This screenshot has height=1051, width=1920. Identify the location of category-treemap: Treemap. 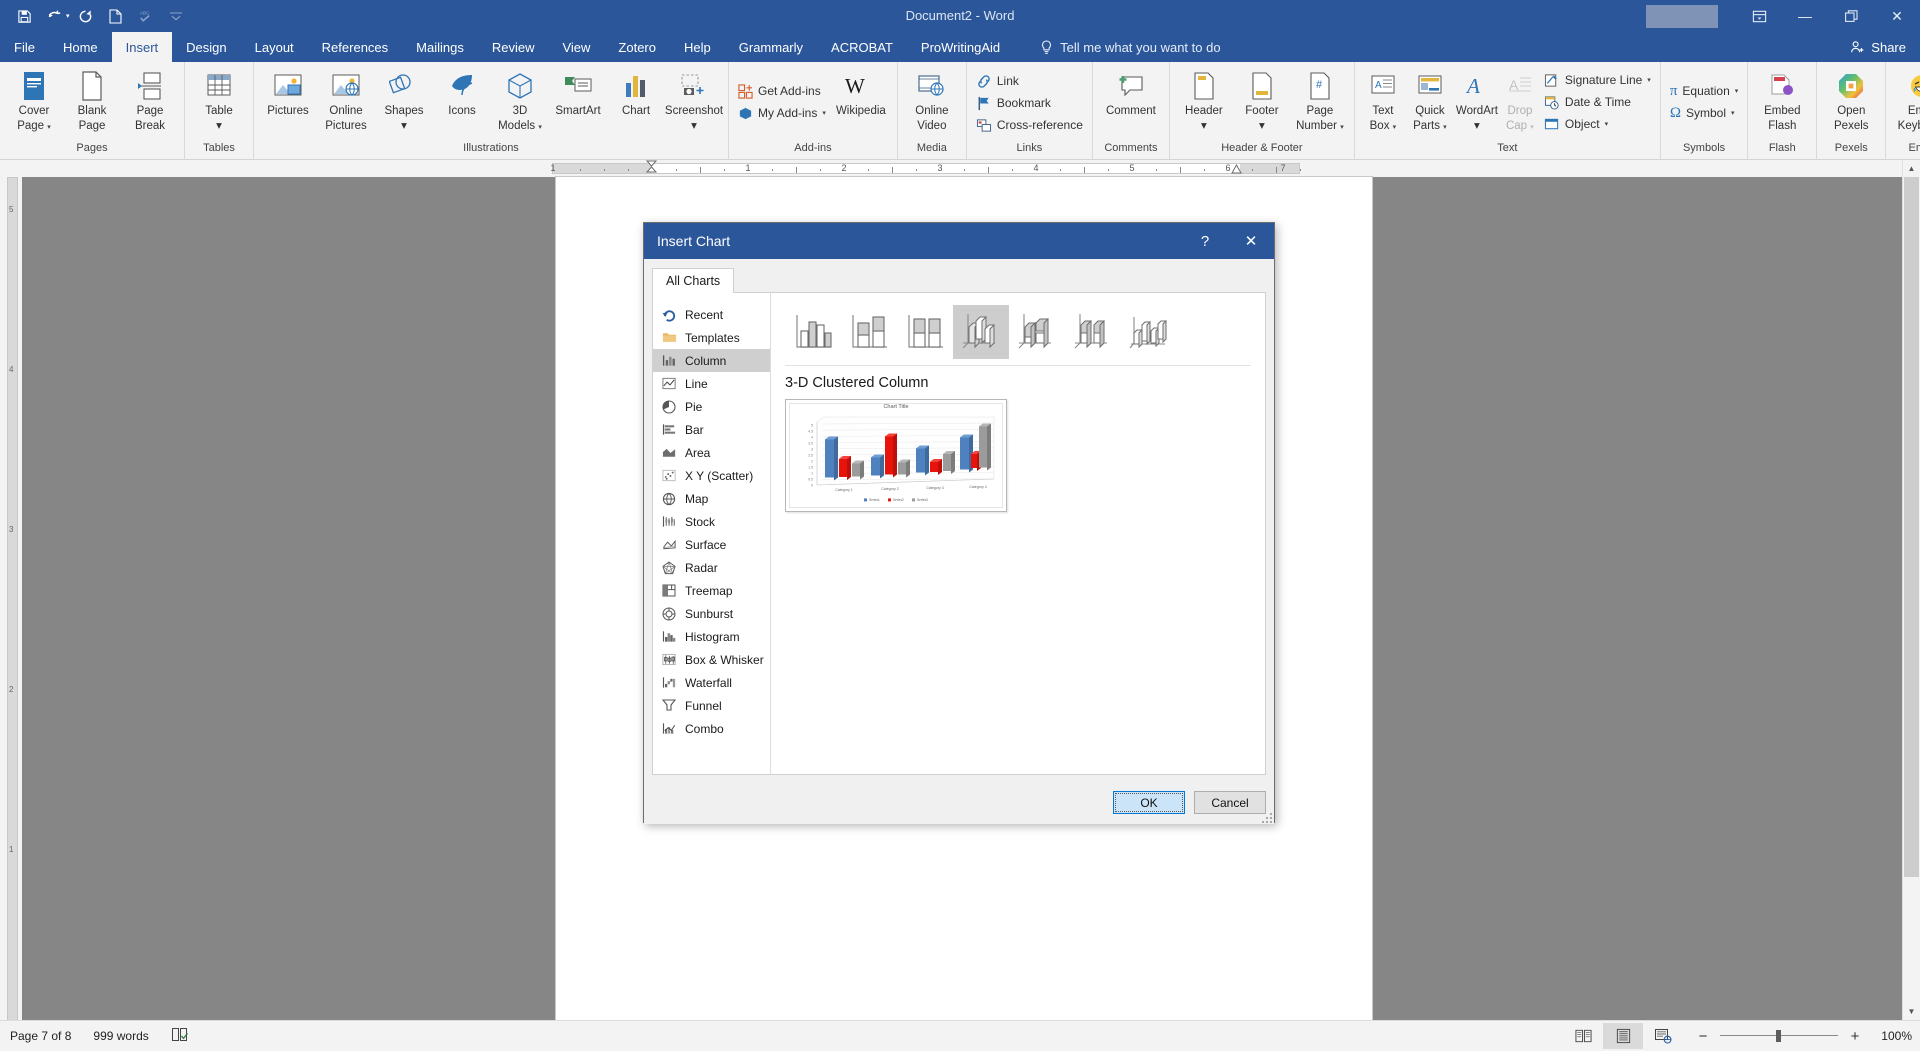
(711, 590).